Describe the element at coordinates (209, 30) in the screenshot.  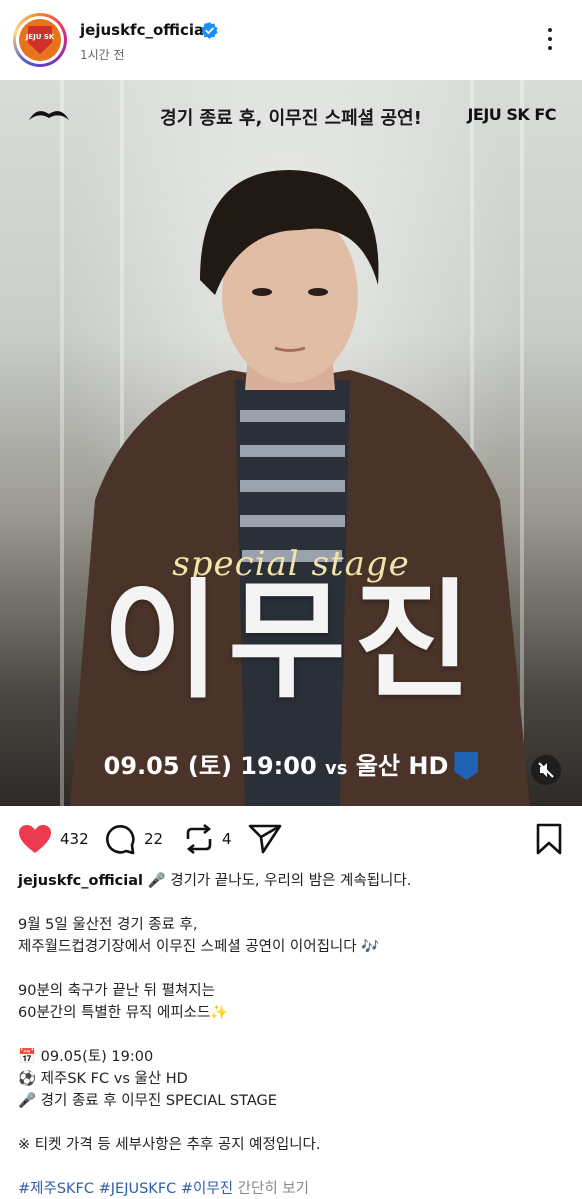
I see `verified-badge-icon` at that location.